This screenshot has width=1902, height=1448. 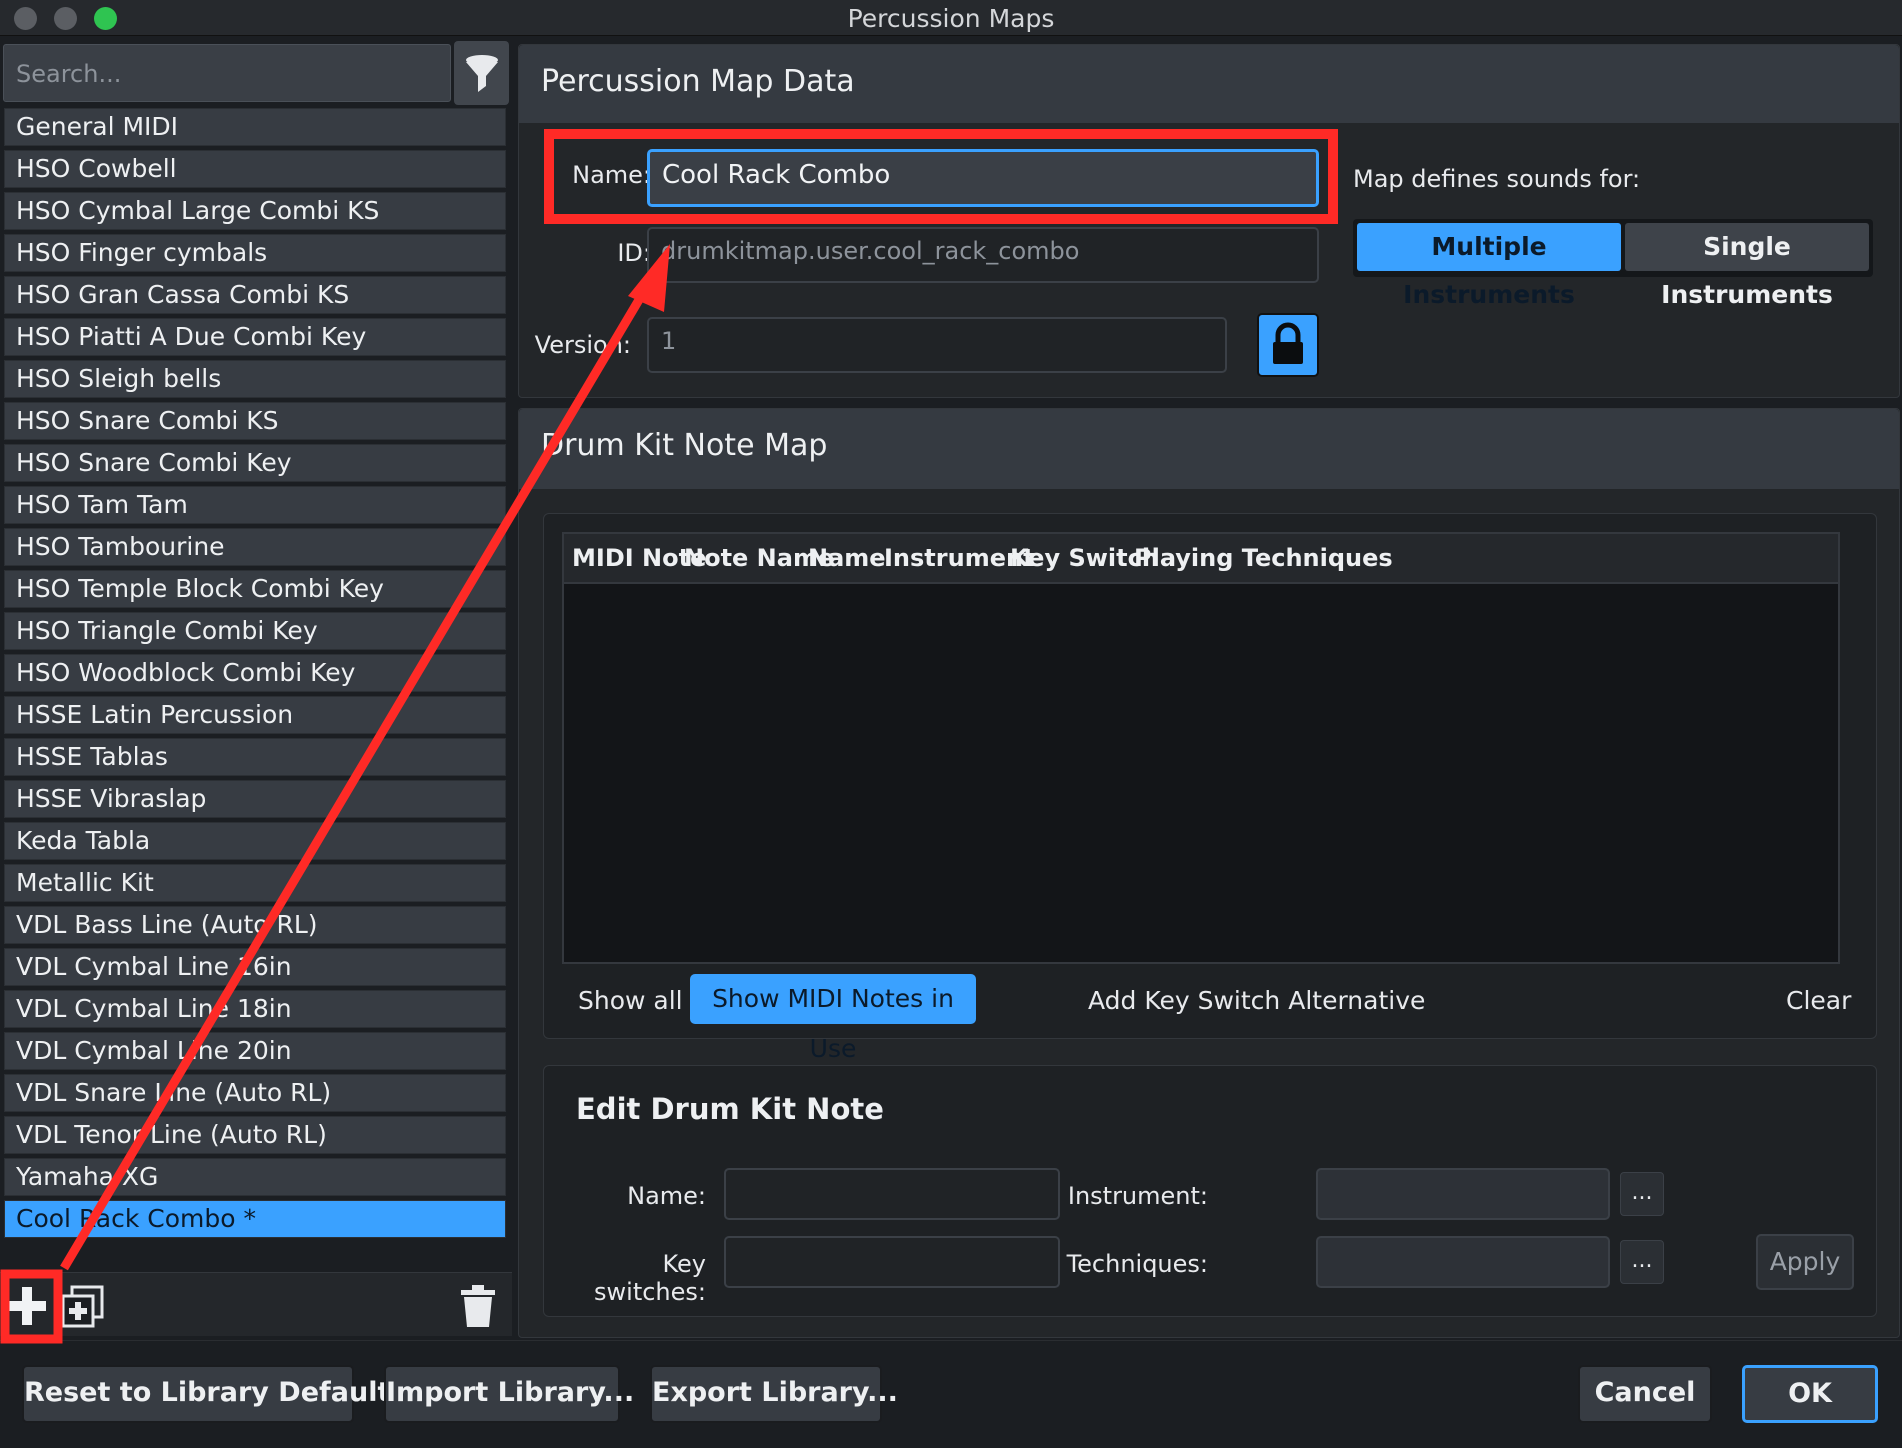 I want to click on percussion-map-item: HSO Cowbell, so click(x=255, y=169).